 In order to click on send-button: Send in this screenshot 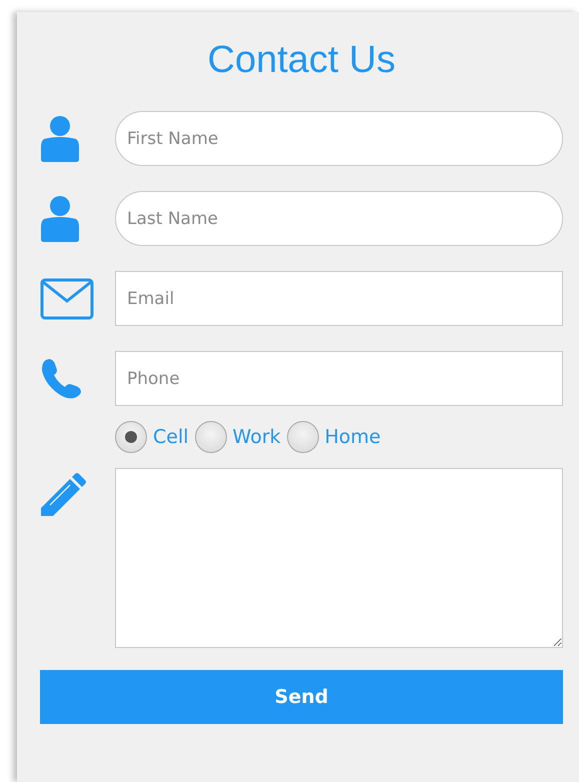, I will do `click(301, 697)`.